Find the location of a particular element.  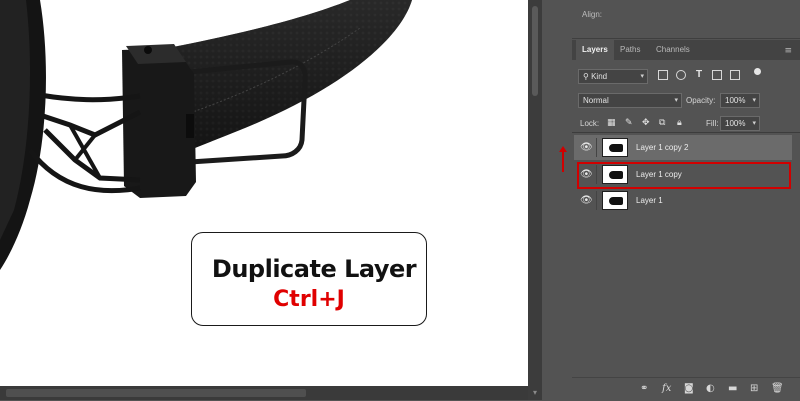

pixel-filter-icon is located at coordinates (663, 75).